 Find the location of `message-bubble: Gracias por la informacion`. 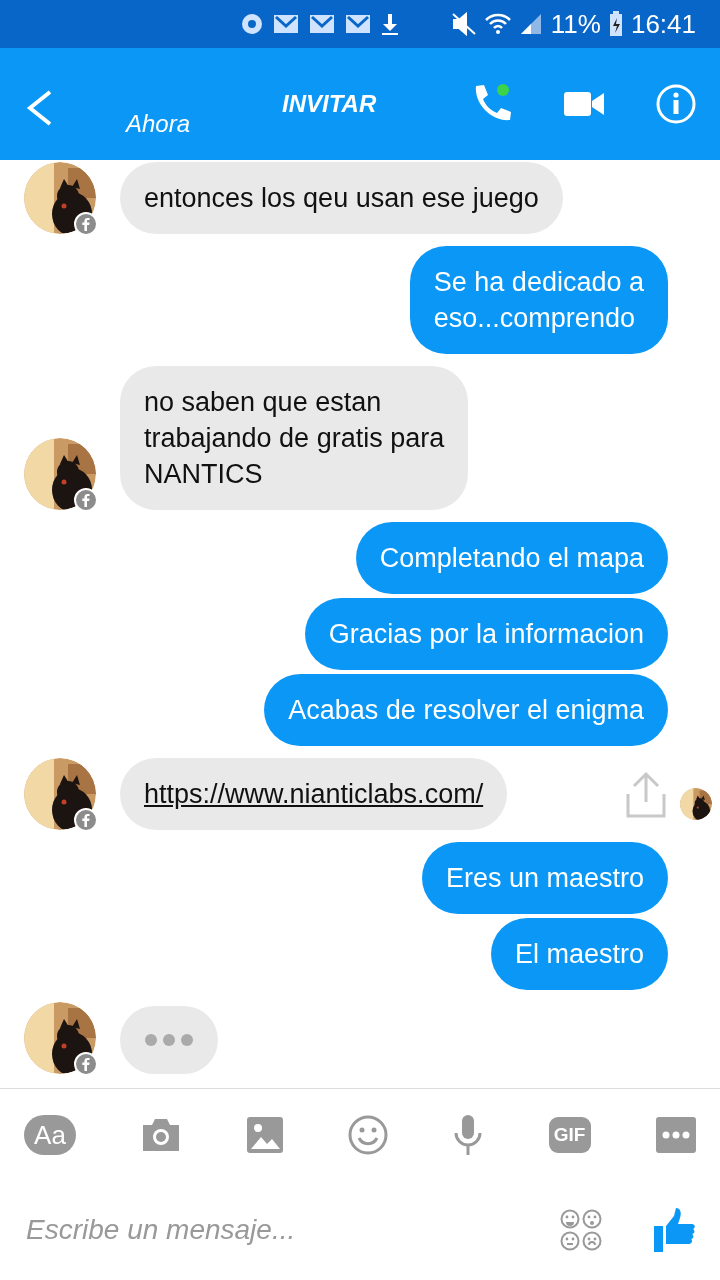

message-bubble: Gracias por la informacion is located at coordinates (486, 634).